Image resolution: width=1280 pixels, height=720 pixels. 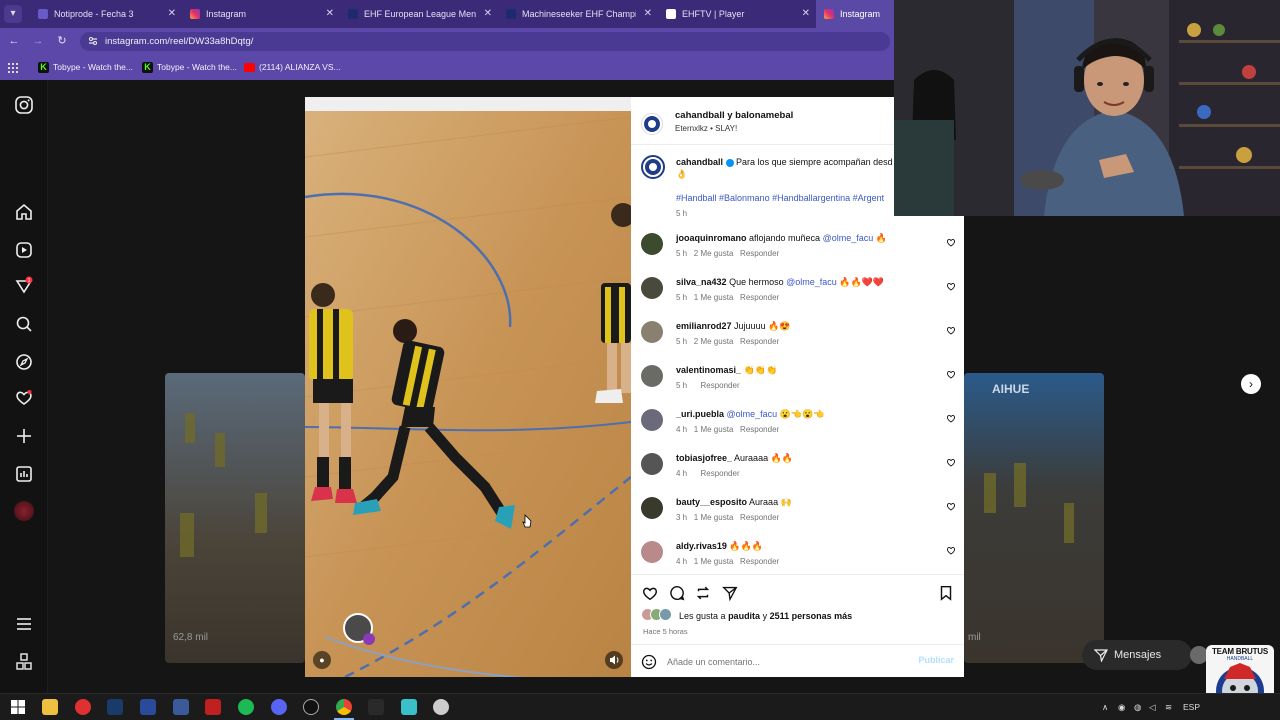 I want to click on discord-icon, so click(x=279, y=707).